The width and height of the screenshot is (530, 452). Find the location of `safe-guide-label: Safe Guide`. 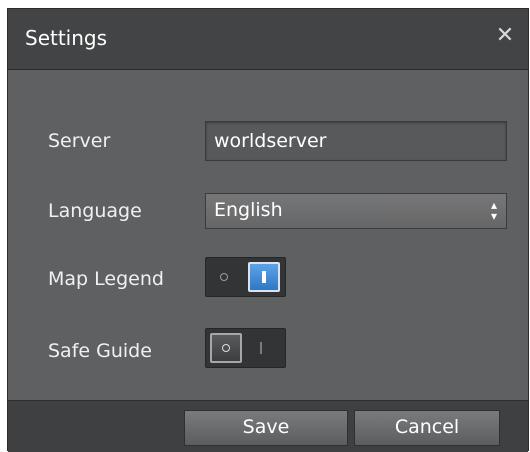

safe-guide-label: Safe Guide is located at coordinates (100, 351).